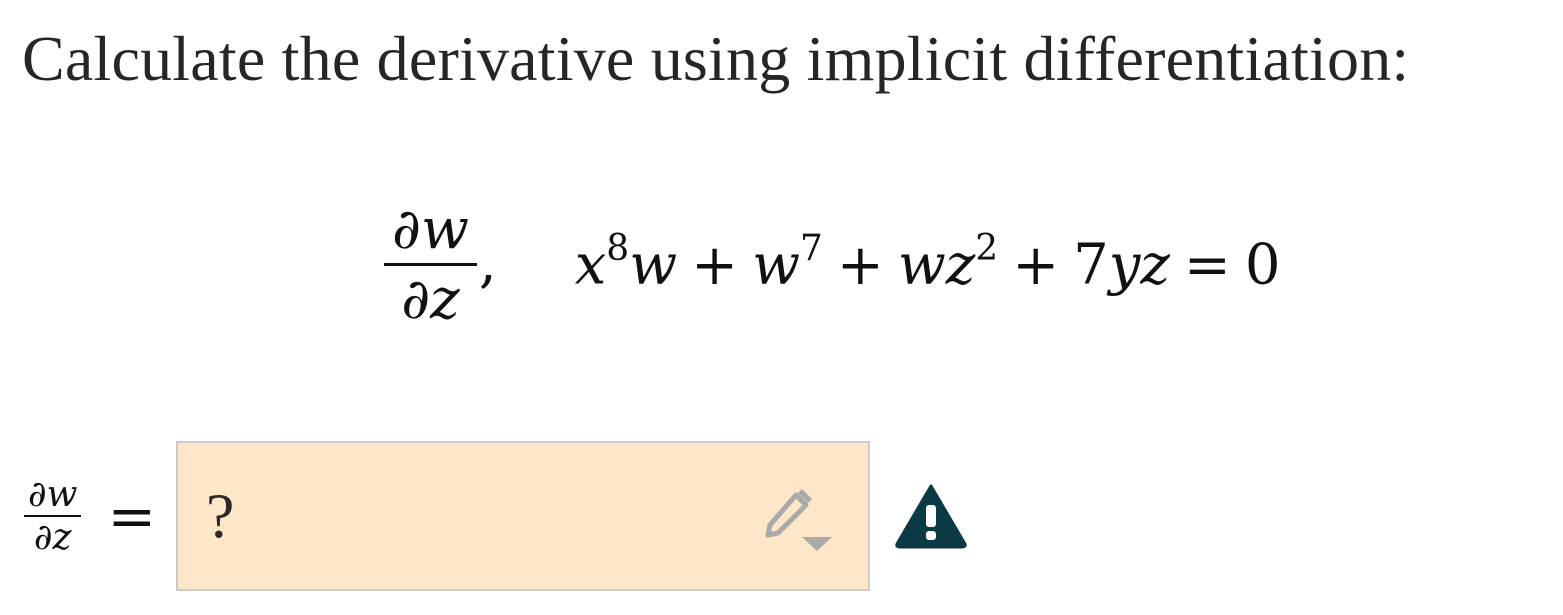 The image size is (1563, 615). I want to click on var-z: z, so click(960, 265).